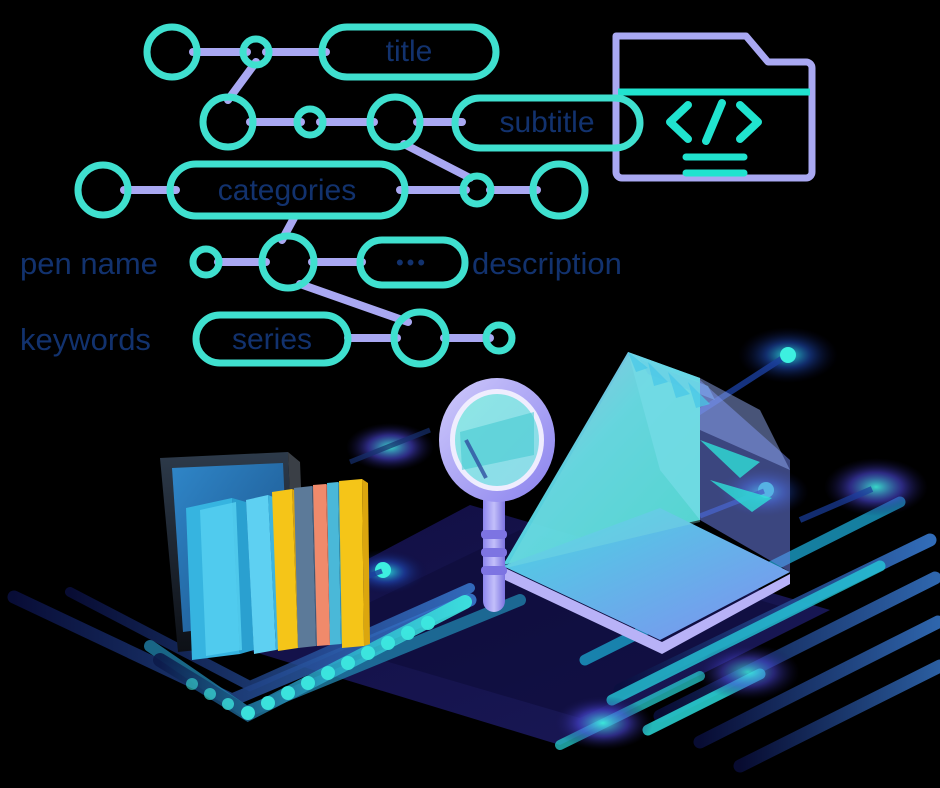 The image size is (940, 788). Describe the element at coordinates (287, 190) in the screenshot. I see `pill-categories-label: categories` at that location.